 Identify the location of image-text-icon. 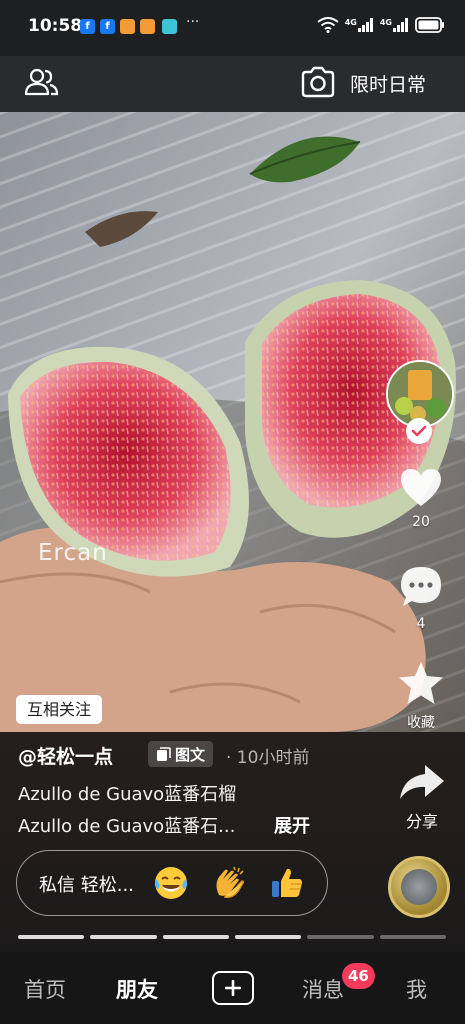
(164, 753).